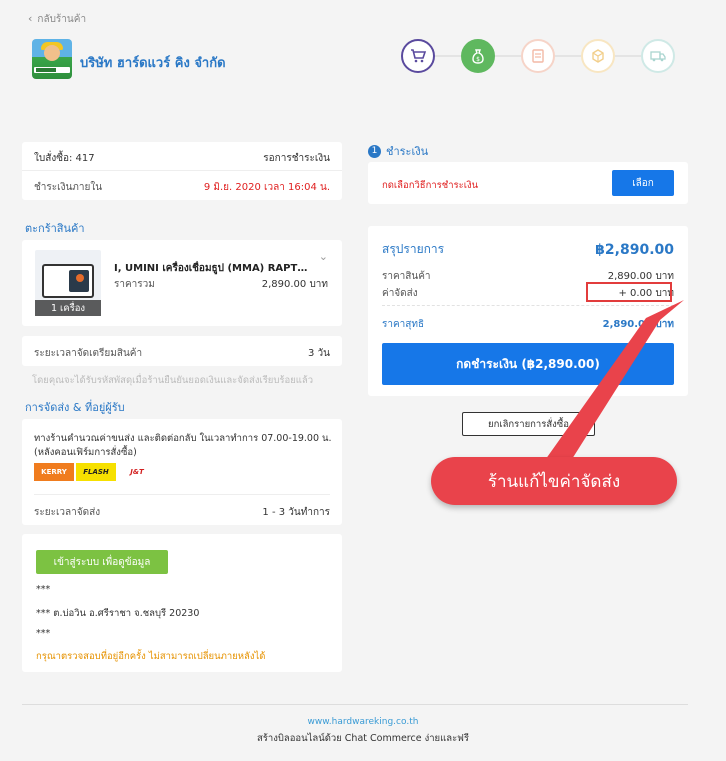 Image resolution: width=726 pixels, height=761 pixels. Describe the element at coordinates (554, 481) in the screenshot. I see `annotation-callout: ร้านแก้ไขค่าจัดส่ง` at that location.